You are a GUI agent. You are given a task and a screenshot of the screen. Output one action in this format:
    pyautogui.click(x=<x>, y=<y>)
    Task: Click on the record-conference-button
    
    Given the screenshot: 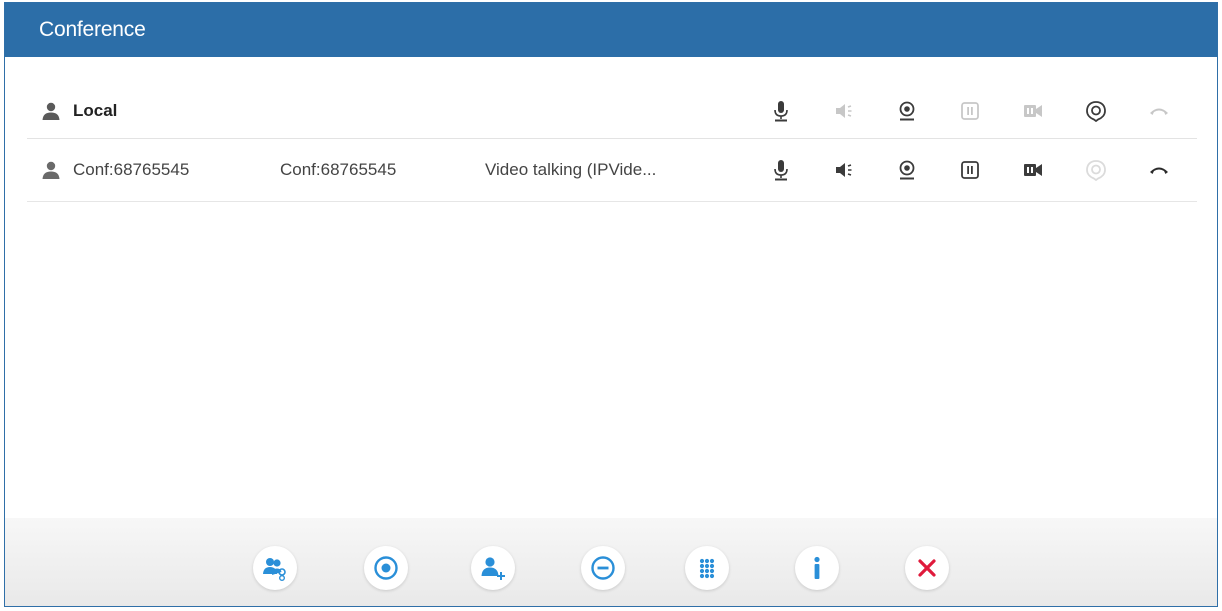 What is the action you would take?
    pyautogui.click(x=386, y=568)
    